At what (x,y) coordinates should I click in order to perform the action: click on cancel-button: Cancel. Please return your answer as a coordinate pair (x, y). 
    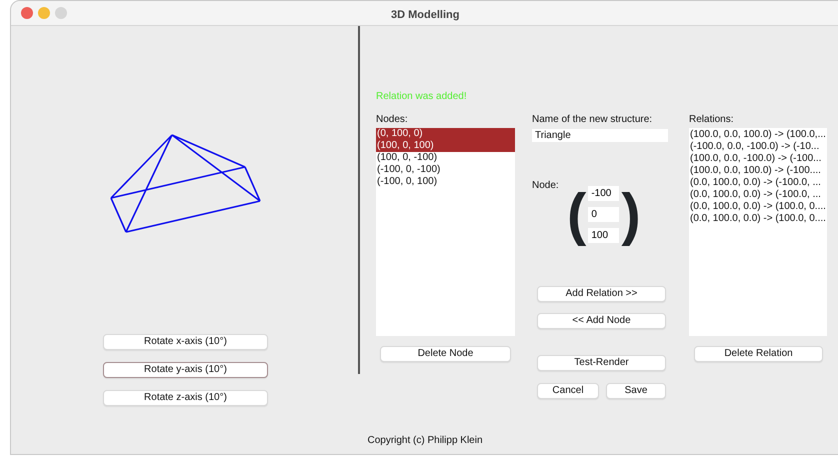
    Looking at the image, I should click on (568, 391).